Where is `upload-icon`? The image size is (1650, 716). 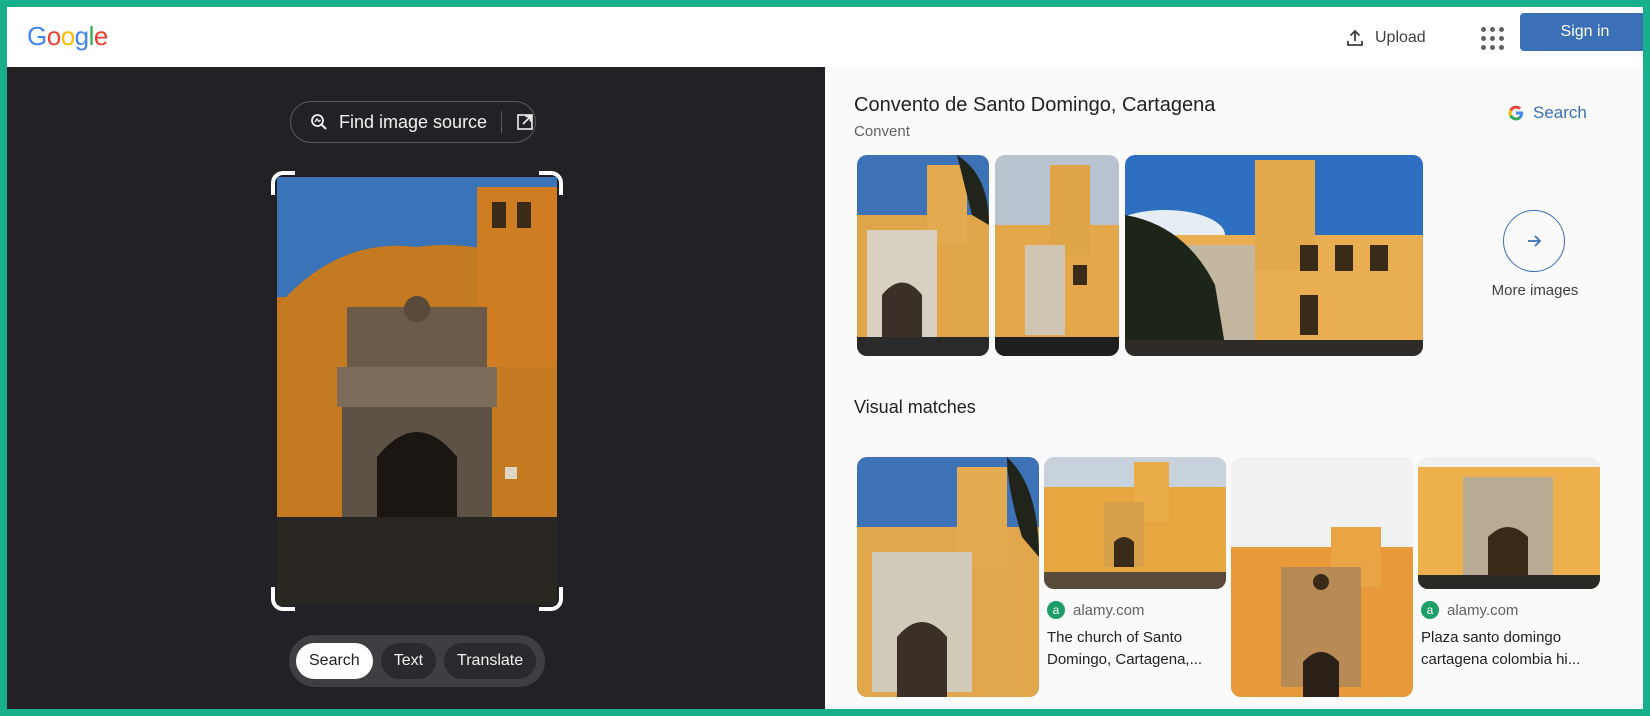 upload-icon is located at coordinates (1355, 38).